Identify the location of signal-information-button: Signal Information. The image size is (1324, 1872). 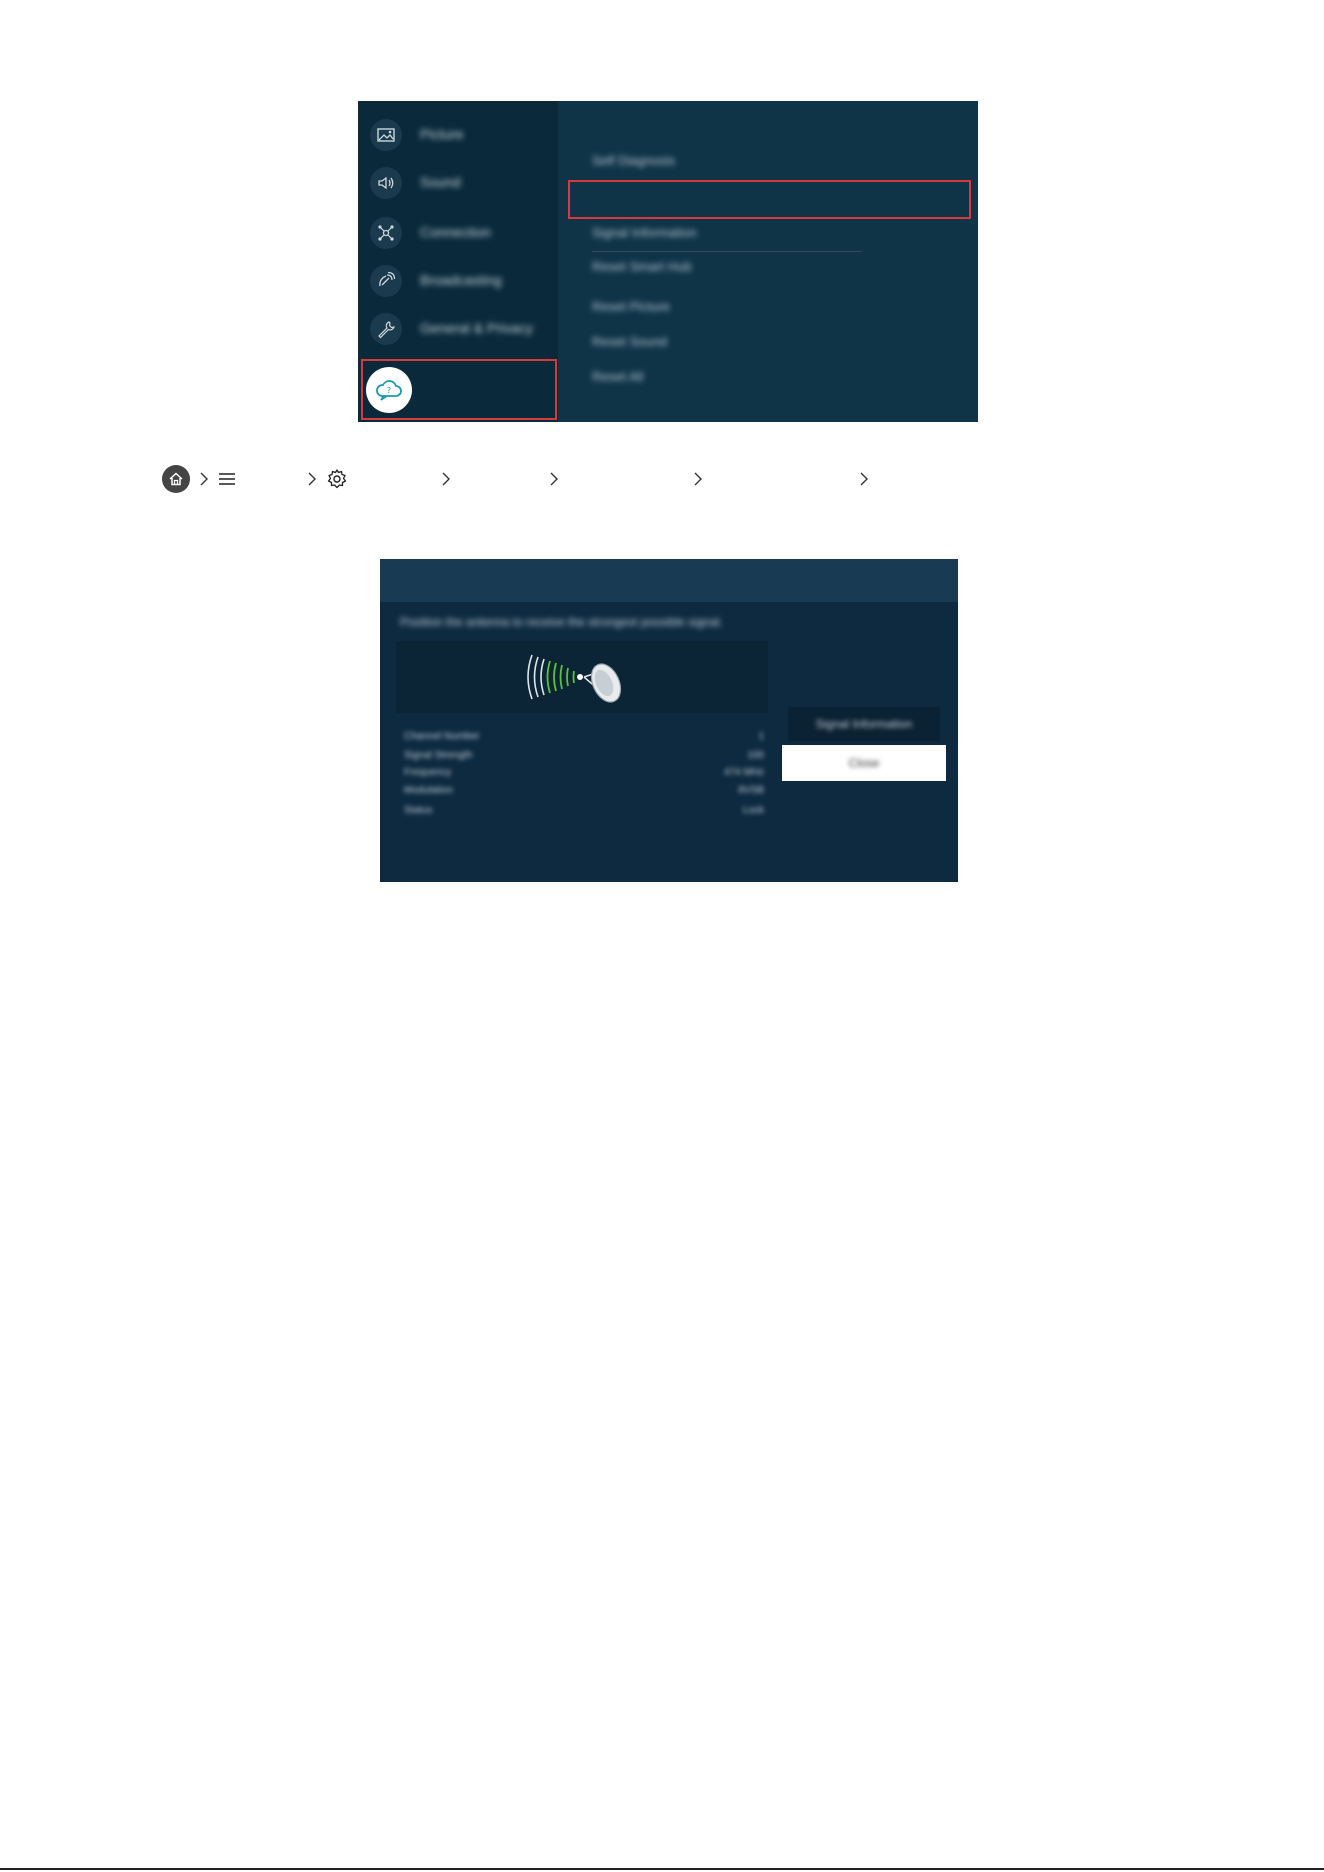
(864, 724).